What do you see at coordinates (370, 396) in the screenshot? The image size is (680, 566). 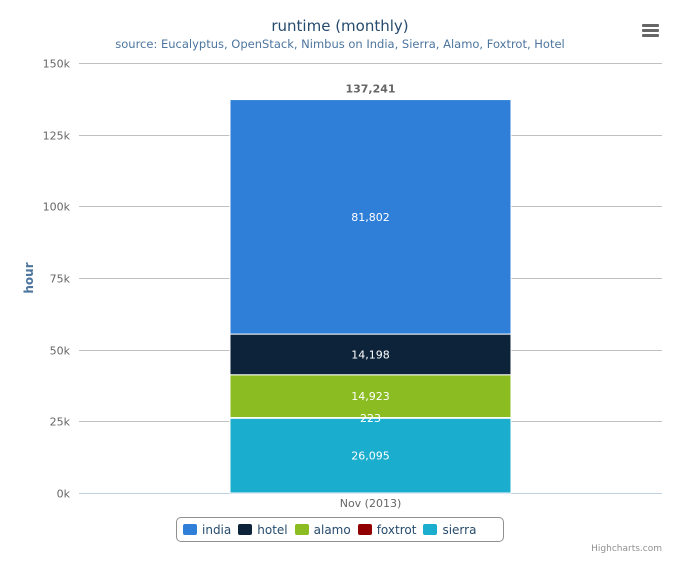 I see `data-label-alamo: 14,923` at bounding box center [370, 396].